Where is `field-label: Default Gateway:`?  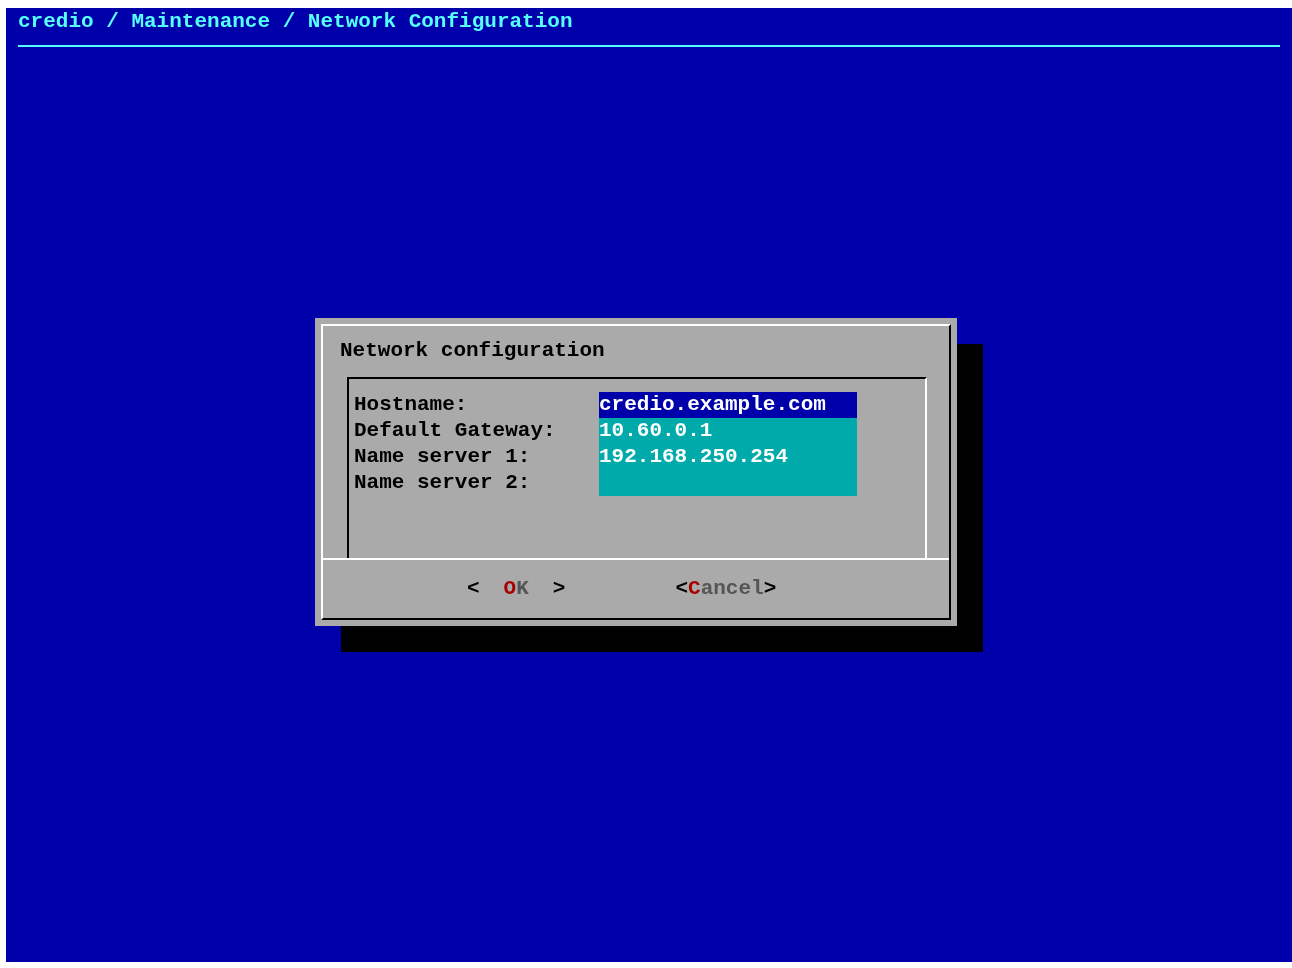
field-label: Default Gateway: is located at coordinates (455, 431).